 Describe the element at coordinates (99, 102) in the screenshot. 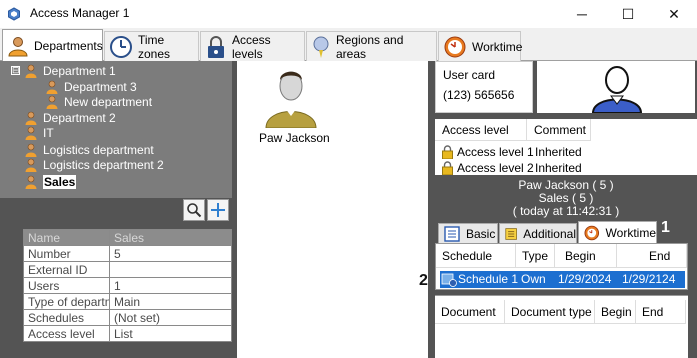

I see `tree-item-new-department: New department` at that location.